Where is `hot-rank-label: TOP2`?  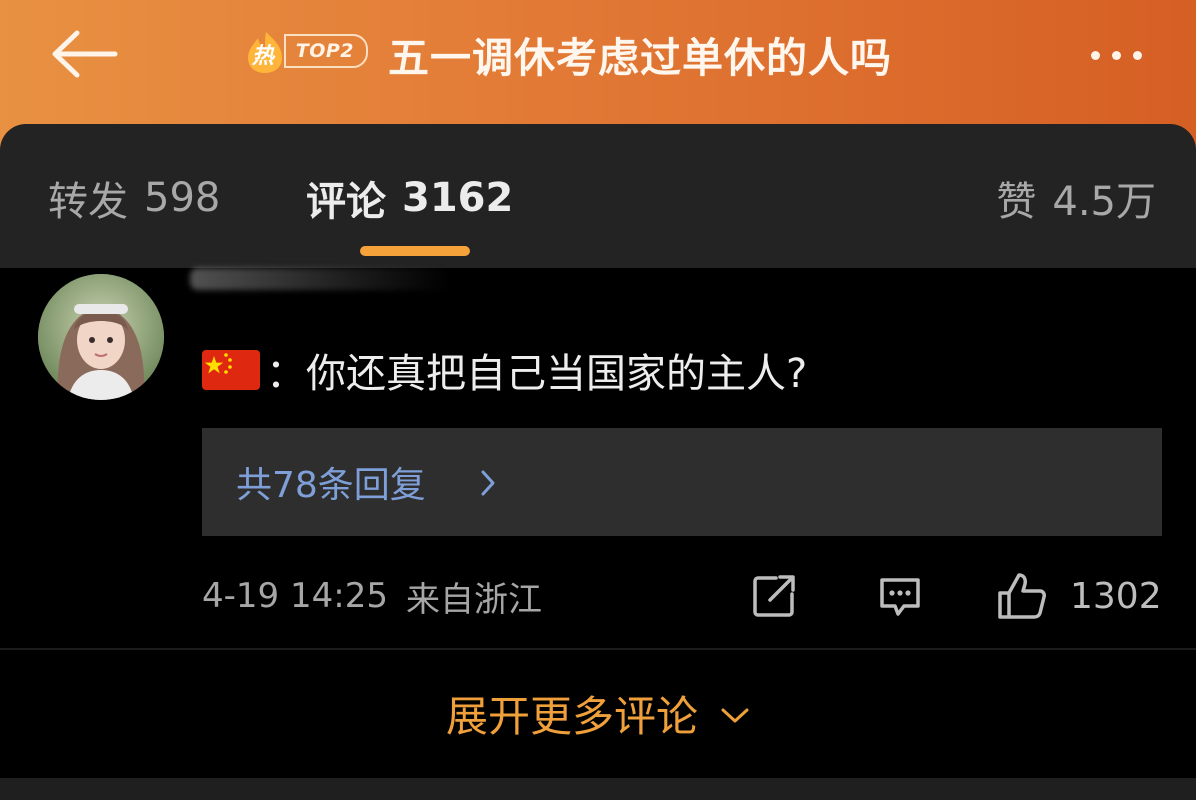
hot-rank-label: TOP2 is located at coordinates (325, 51).